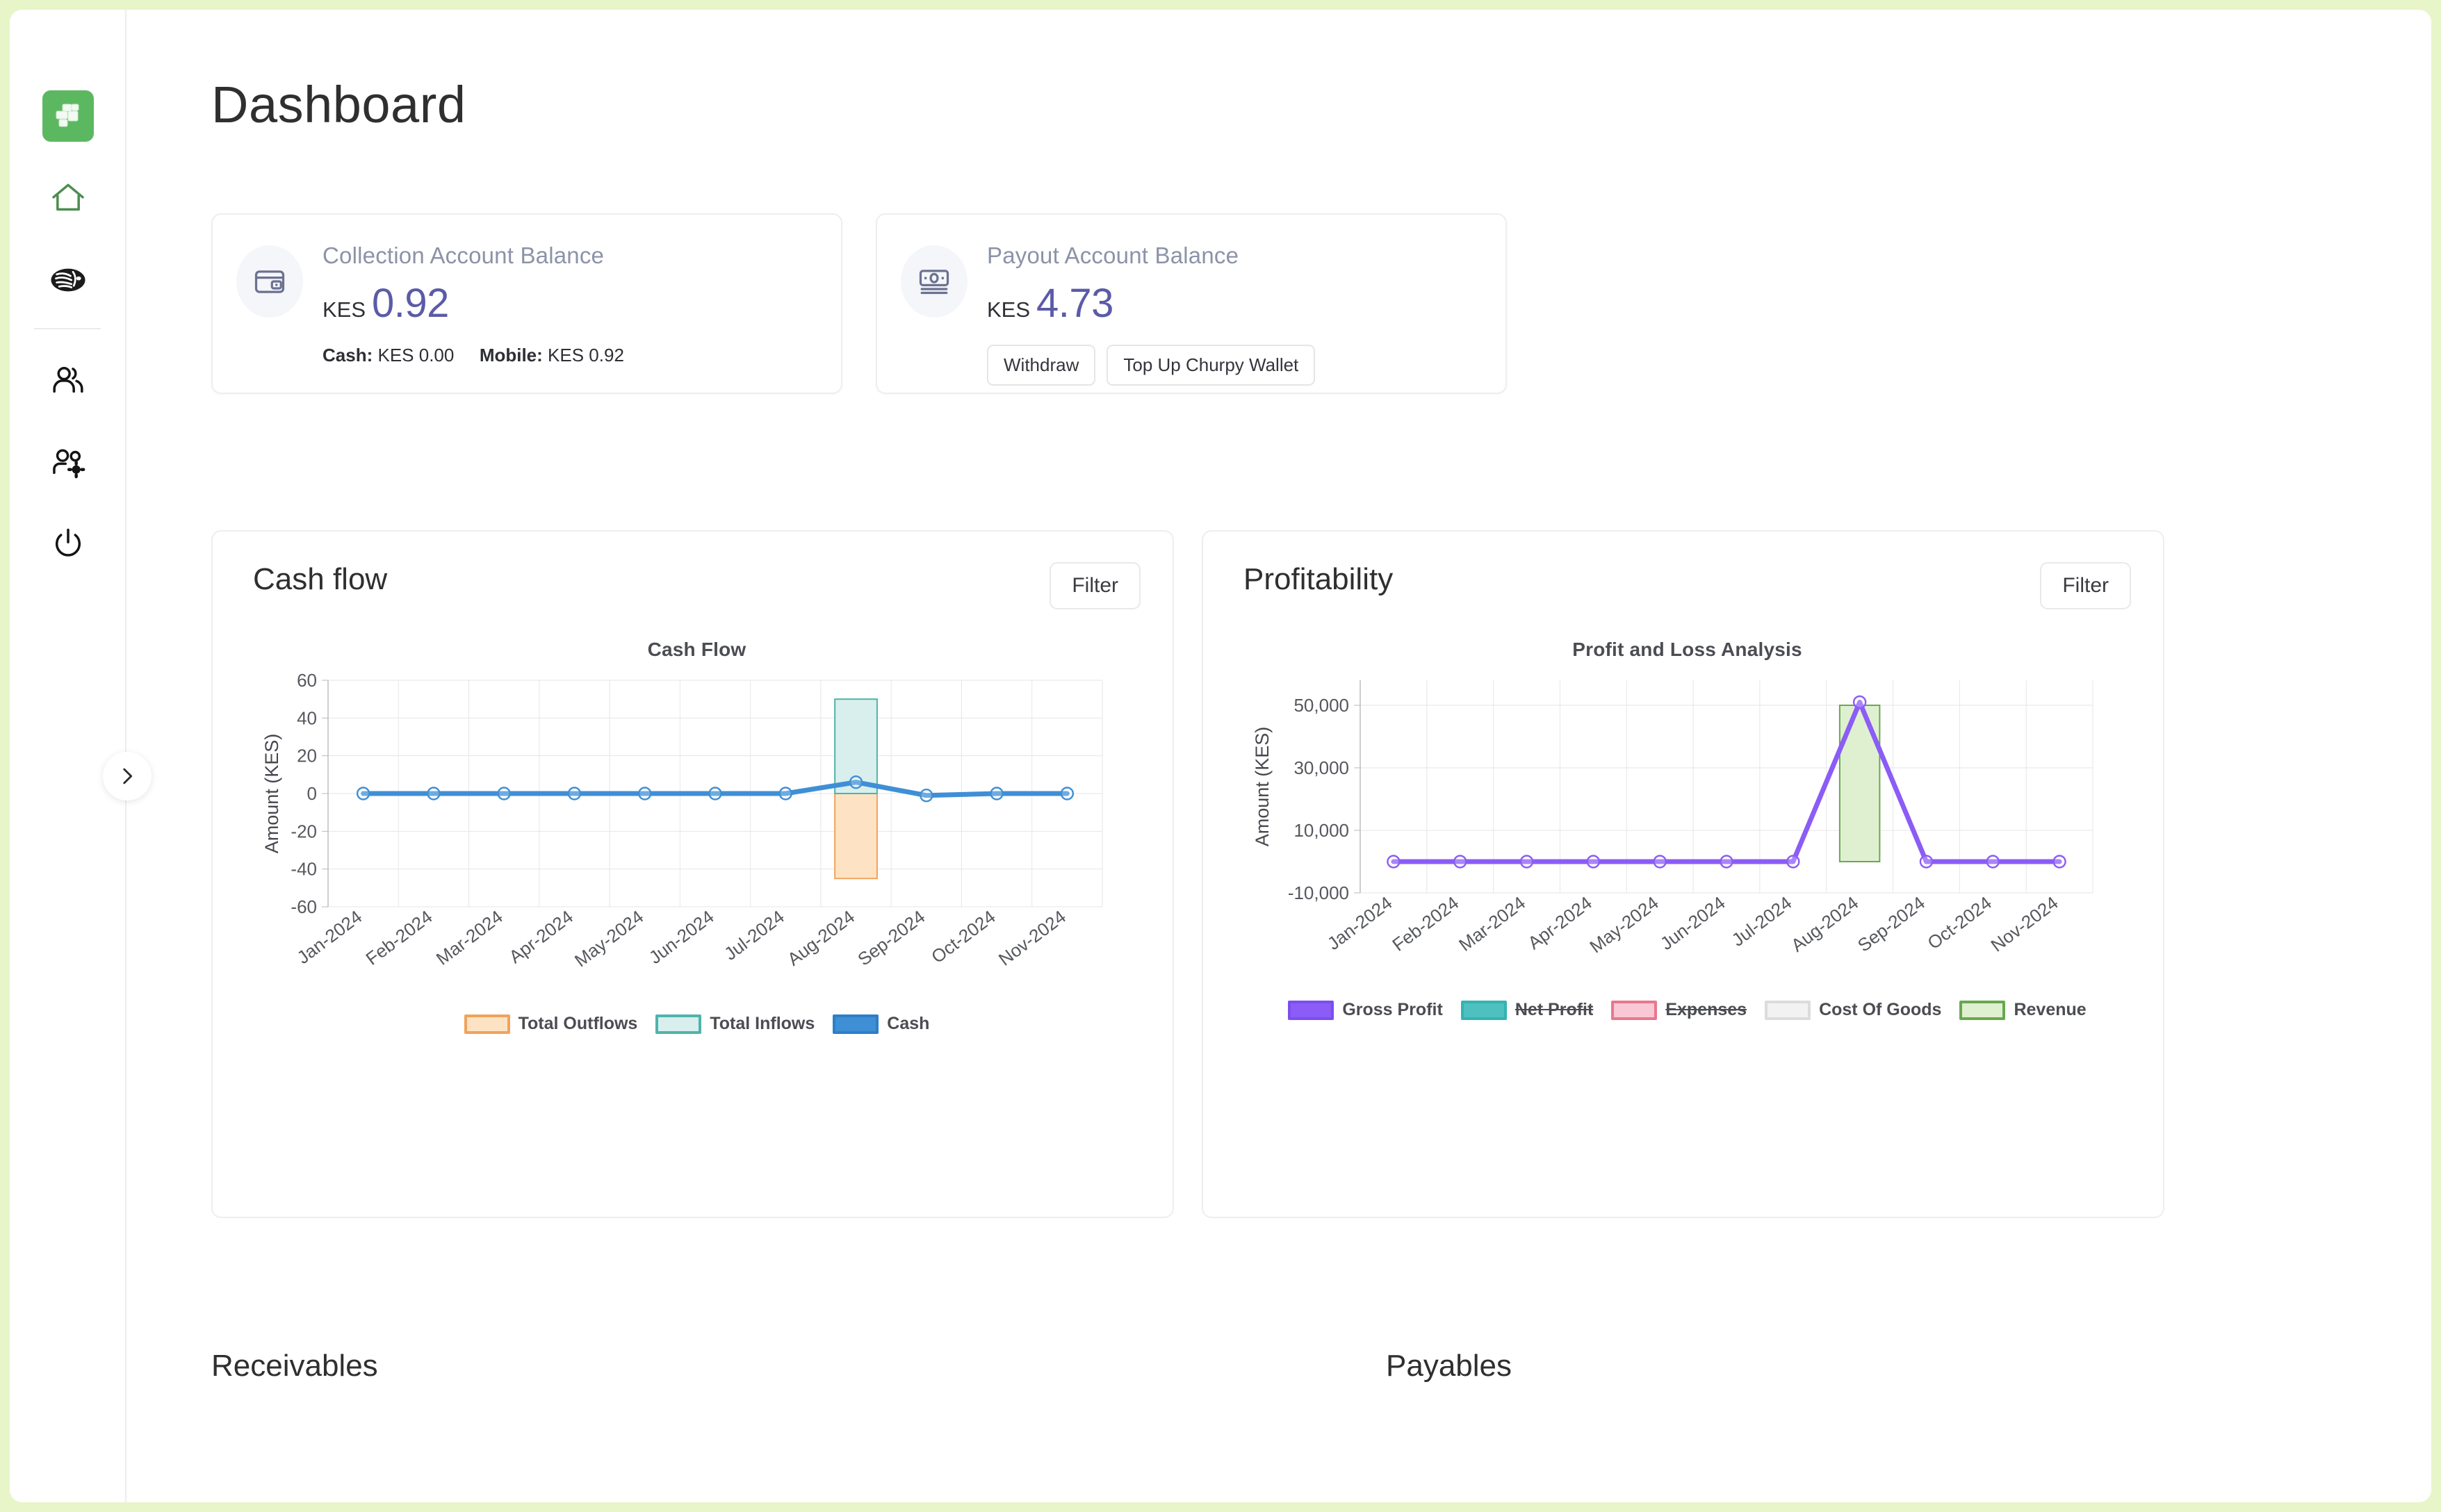 The width and height of the screenshot is (2441, 1512). Describe the element at coordinates (320, 579) in the screenshot. I see `cash-flow-panel-title: Cash flow` at that location.